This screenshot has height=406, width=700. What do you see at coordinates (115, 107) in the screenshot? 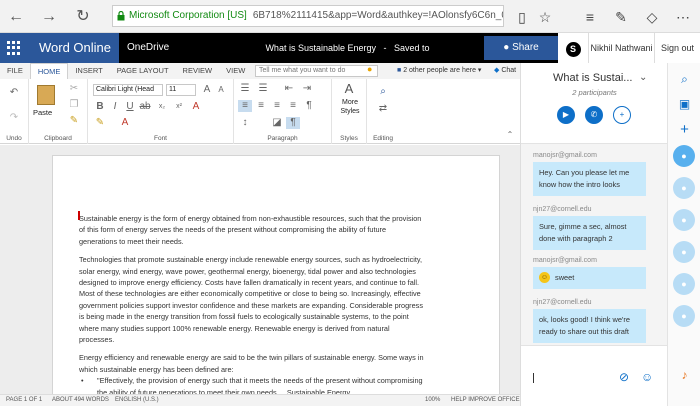
I see `italic-icon: I` at bounding box center [115, 107].